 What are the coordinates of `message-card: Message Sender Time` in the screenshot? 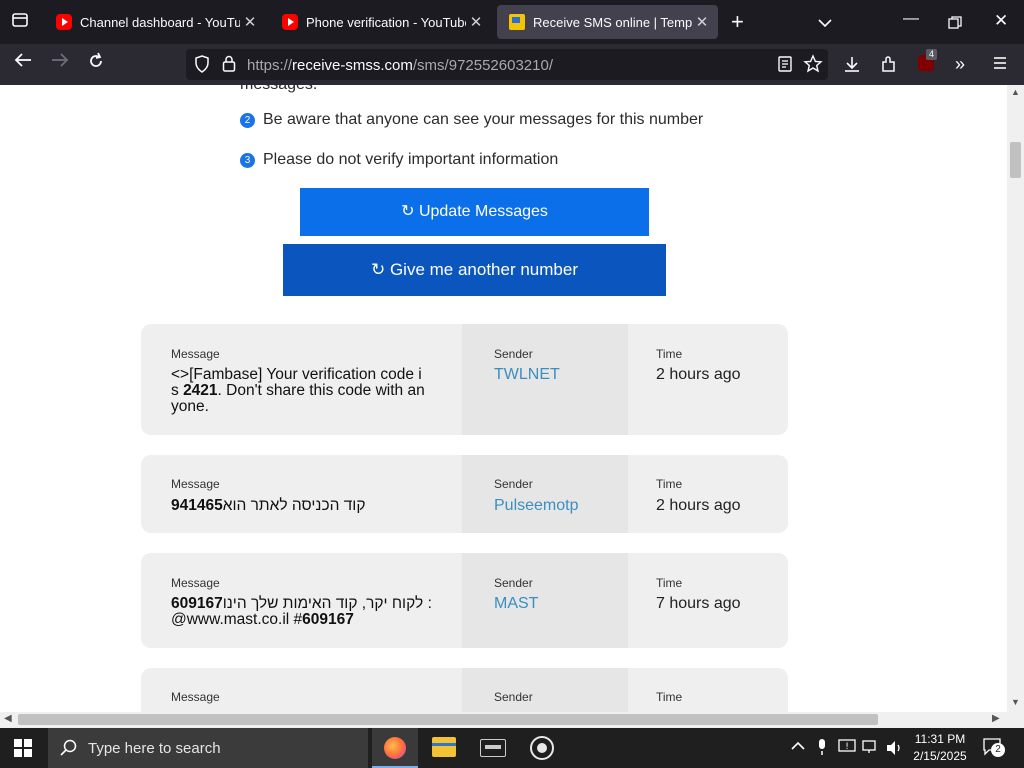 It's located at (464, 690).